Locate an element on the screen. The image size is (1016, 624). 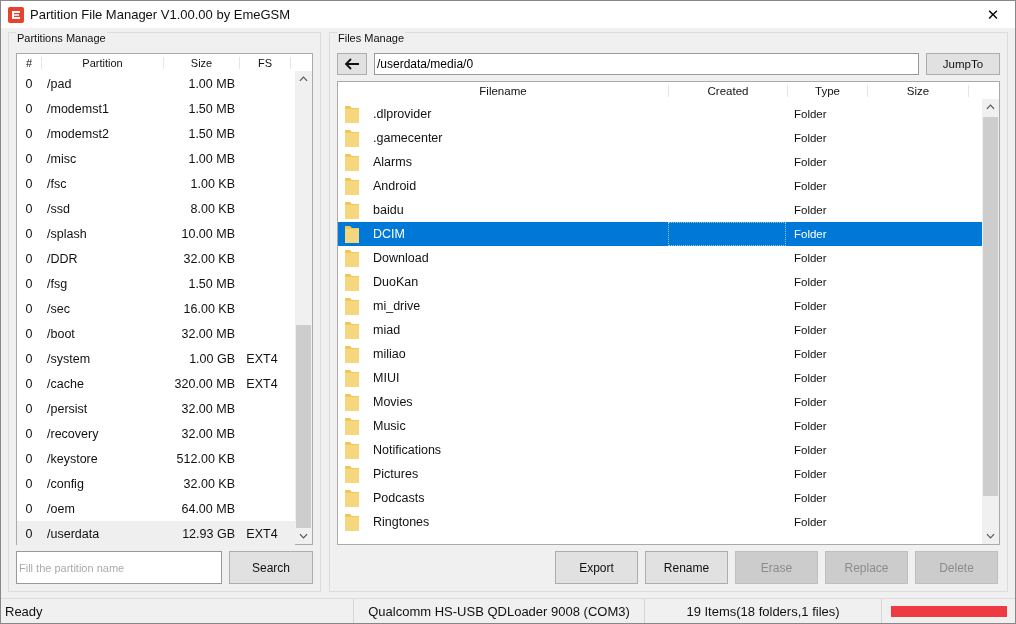
partition-row: 0 /recovery 32.00 MB is located at coordinates (156, 433).